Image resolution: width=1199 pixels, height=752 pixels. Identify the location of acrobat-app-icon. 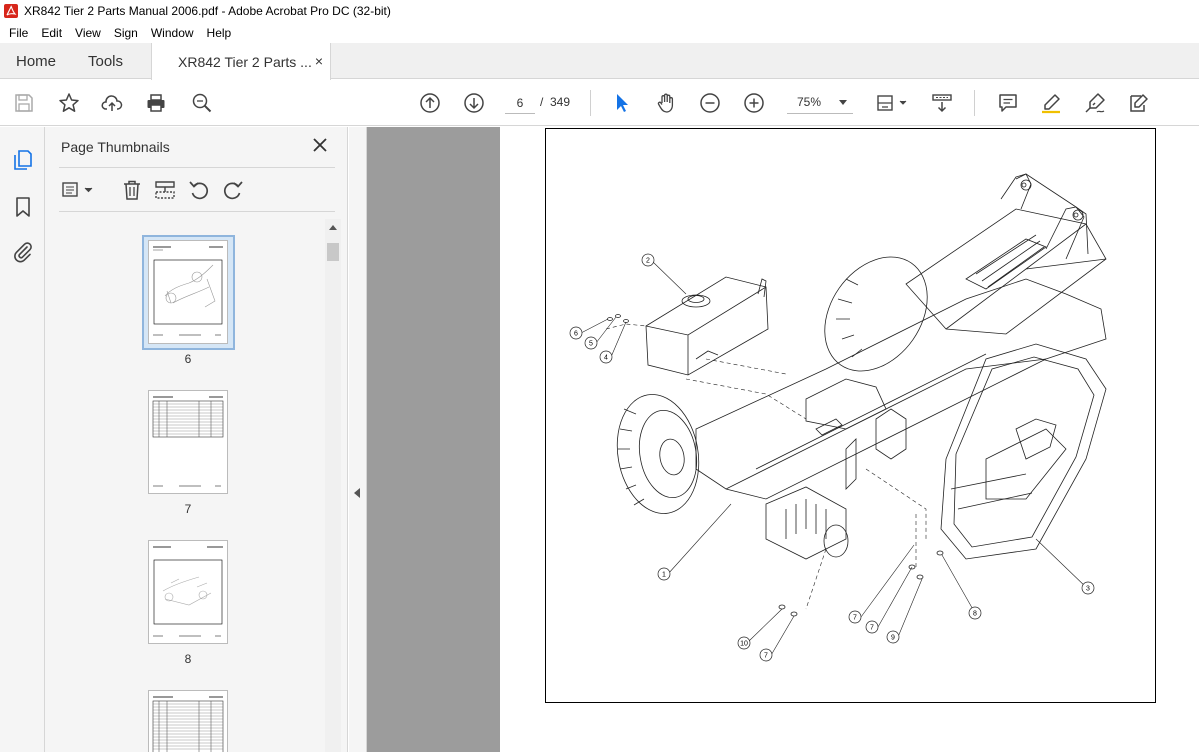
(11, 11).